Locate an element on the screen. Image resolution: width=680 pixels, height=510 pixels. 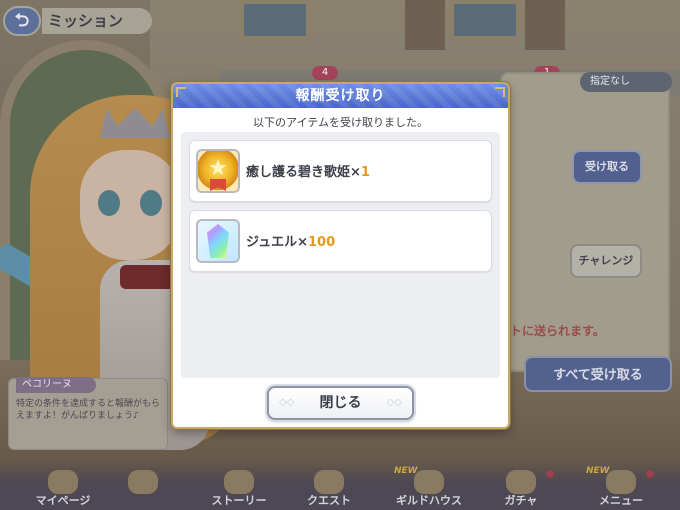
medal-icon: ★ is located at coordinates (218, 171).